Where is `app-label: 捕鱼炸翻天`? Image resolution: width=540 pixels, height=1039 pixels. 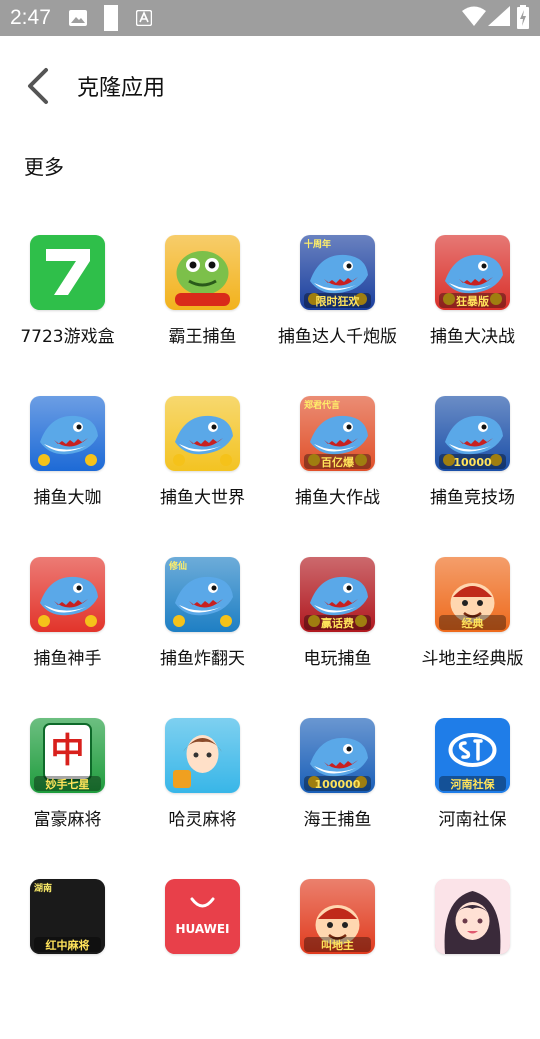
app-label: 捕鱼炸翻天 is located at coordinates (202, 659).